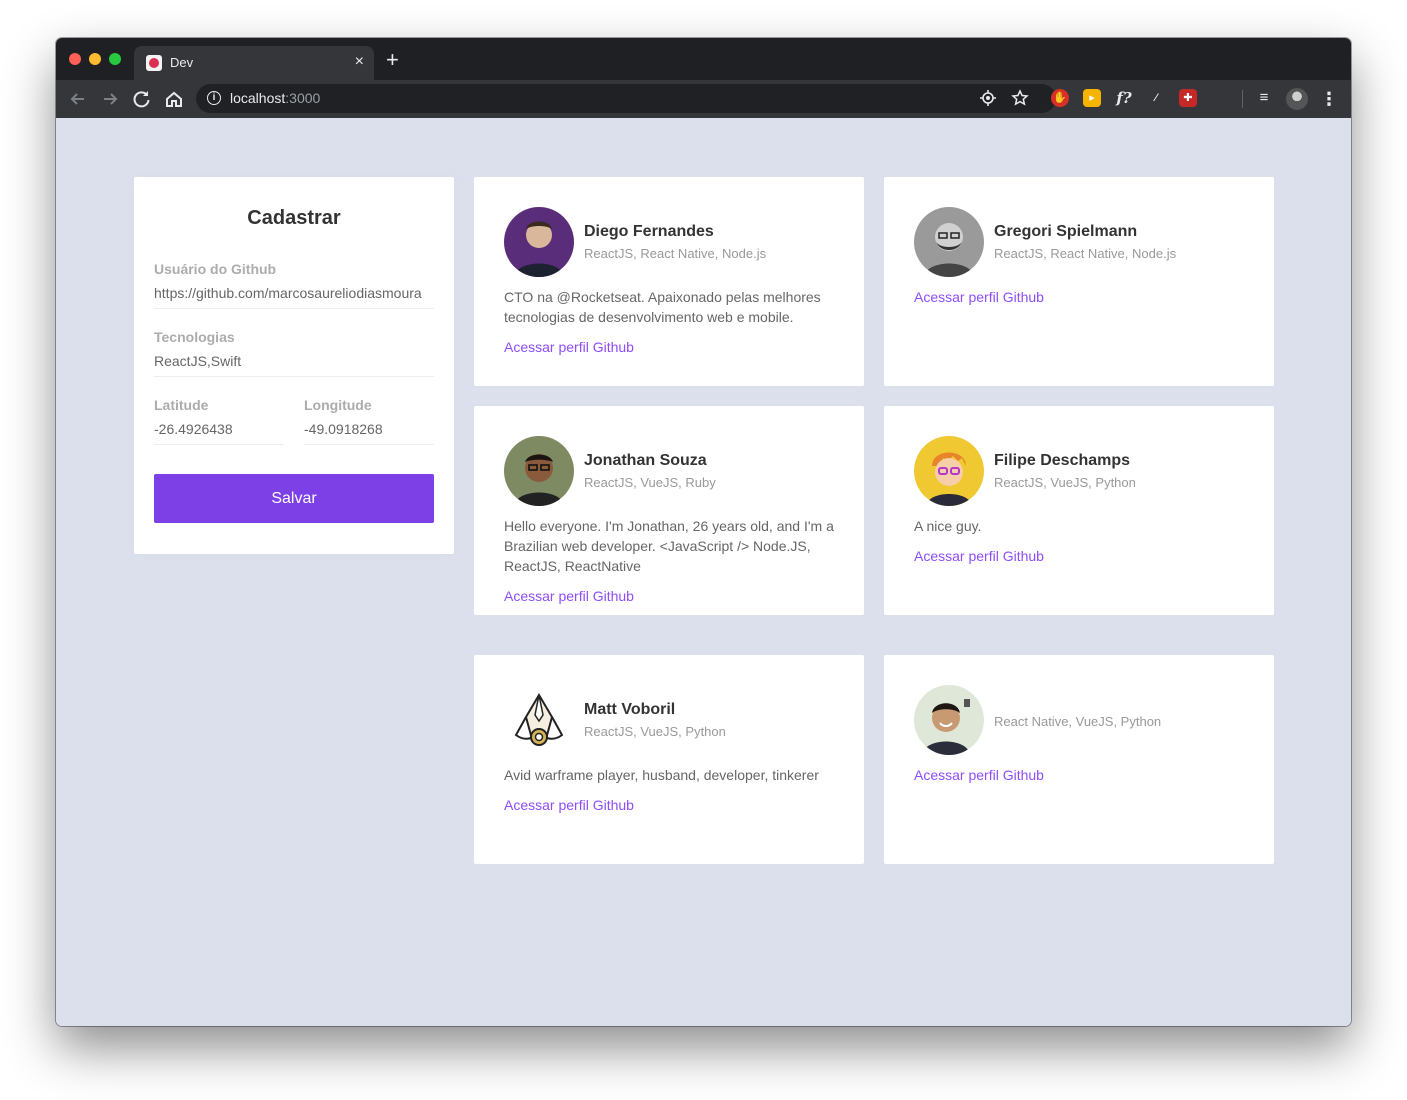  I want to click on tab-close-button: ×, so click(359, 62).